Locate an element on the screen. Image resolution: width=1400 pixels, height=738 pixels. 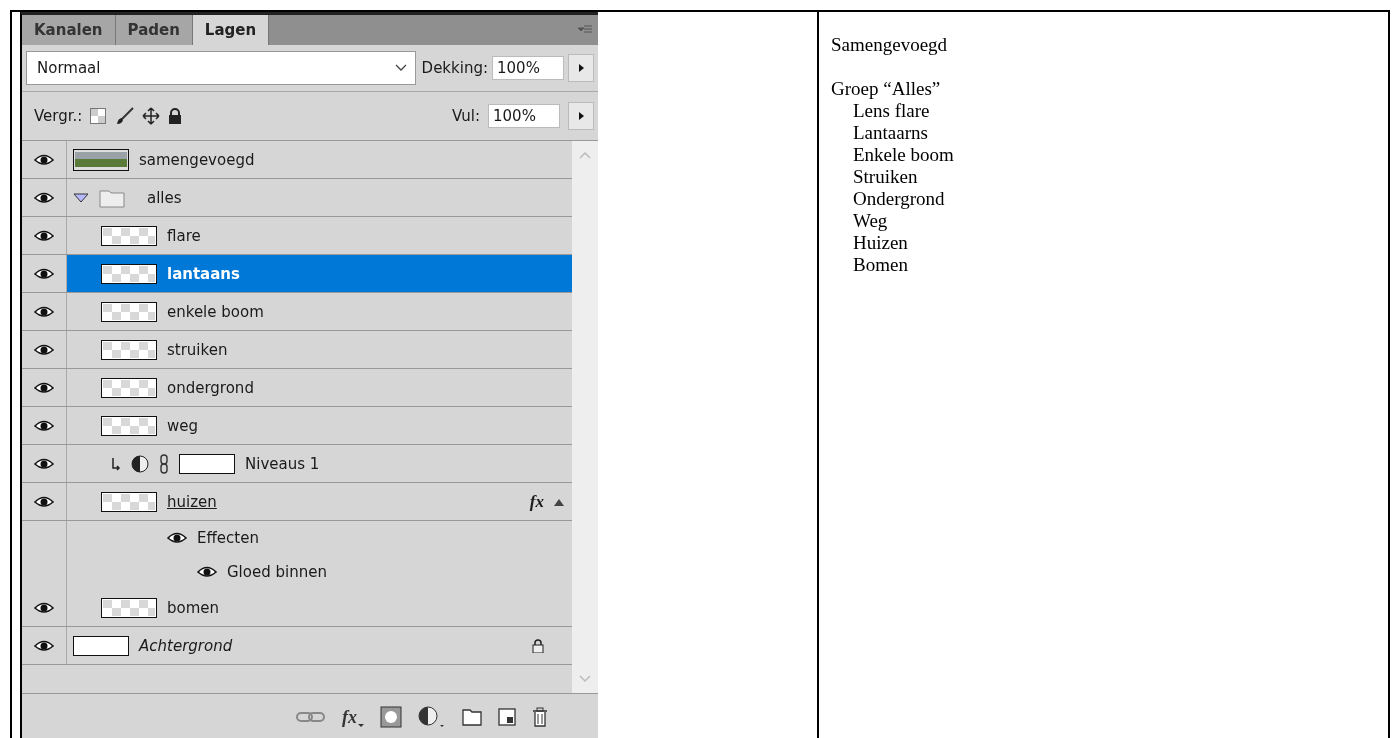
trash-icon is located at coordinates (540, 717).